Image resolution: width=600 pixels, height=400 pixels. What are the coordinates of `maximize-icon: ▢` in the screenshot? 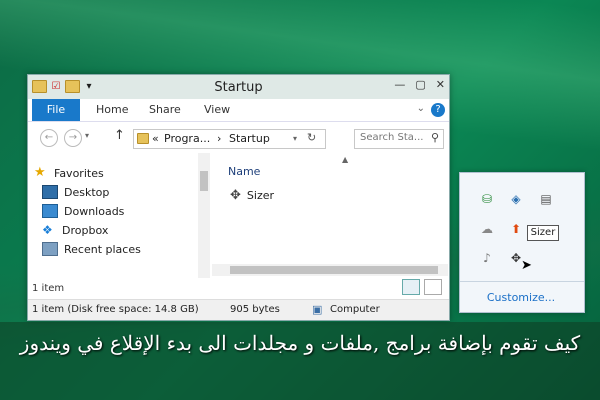 It's located at (420, 84).